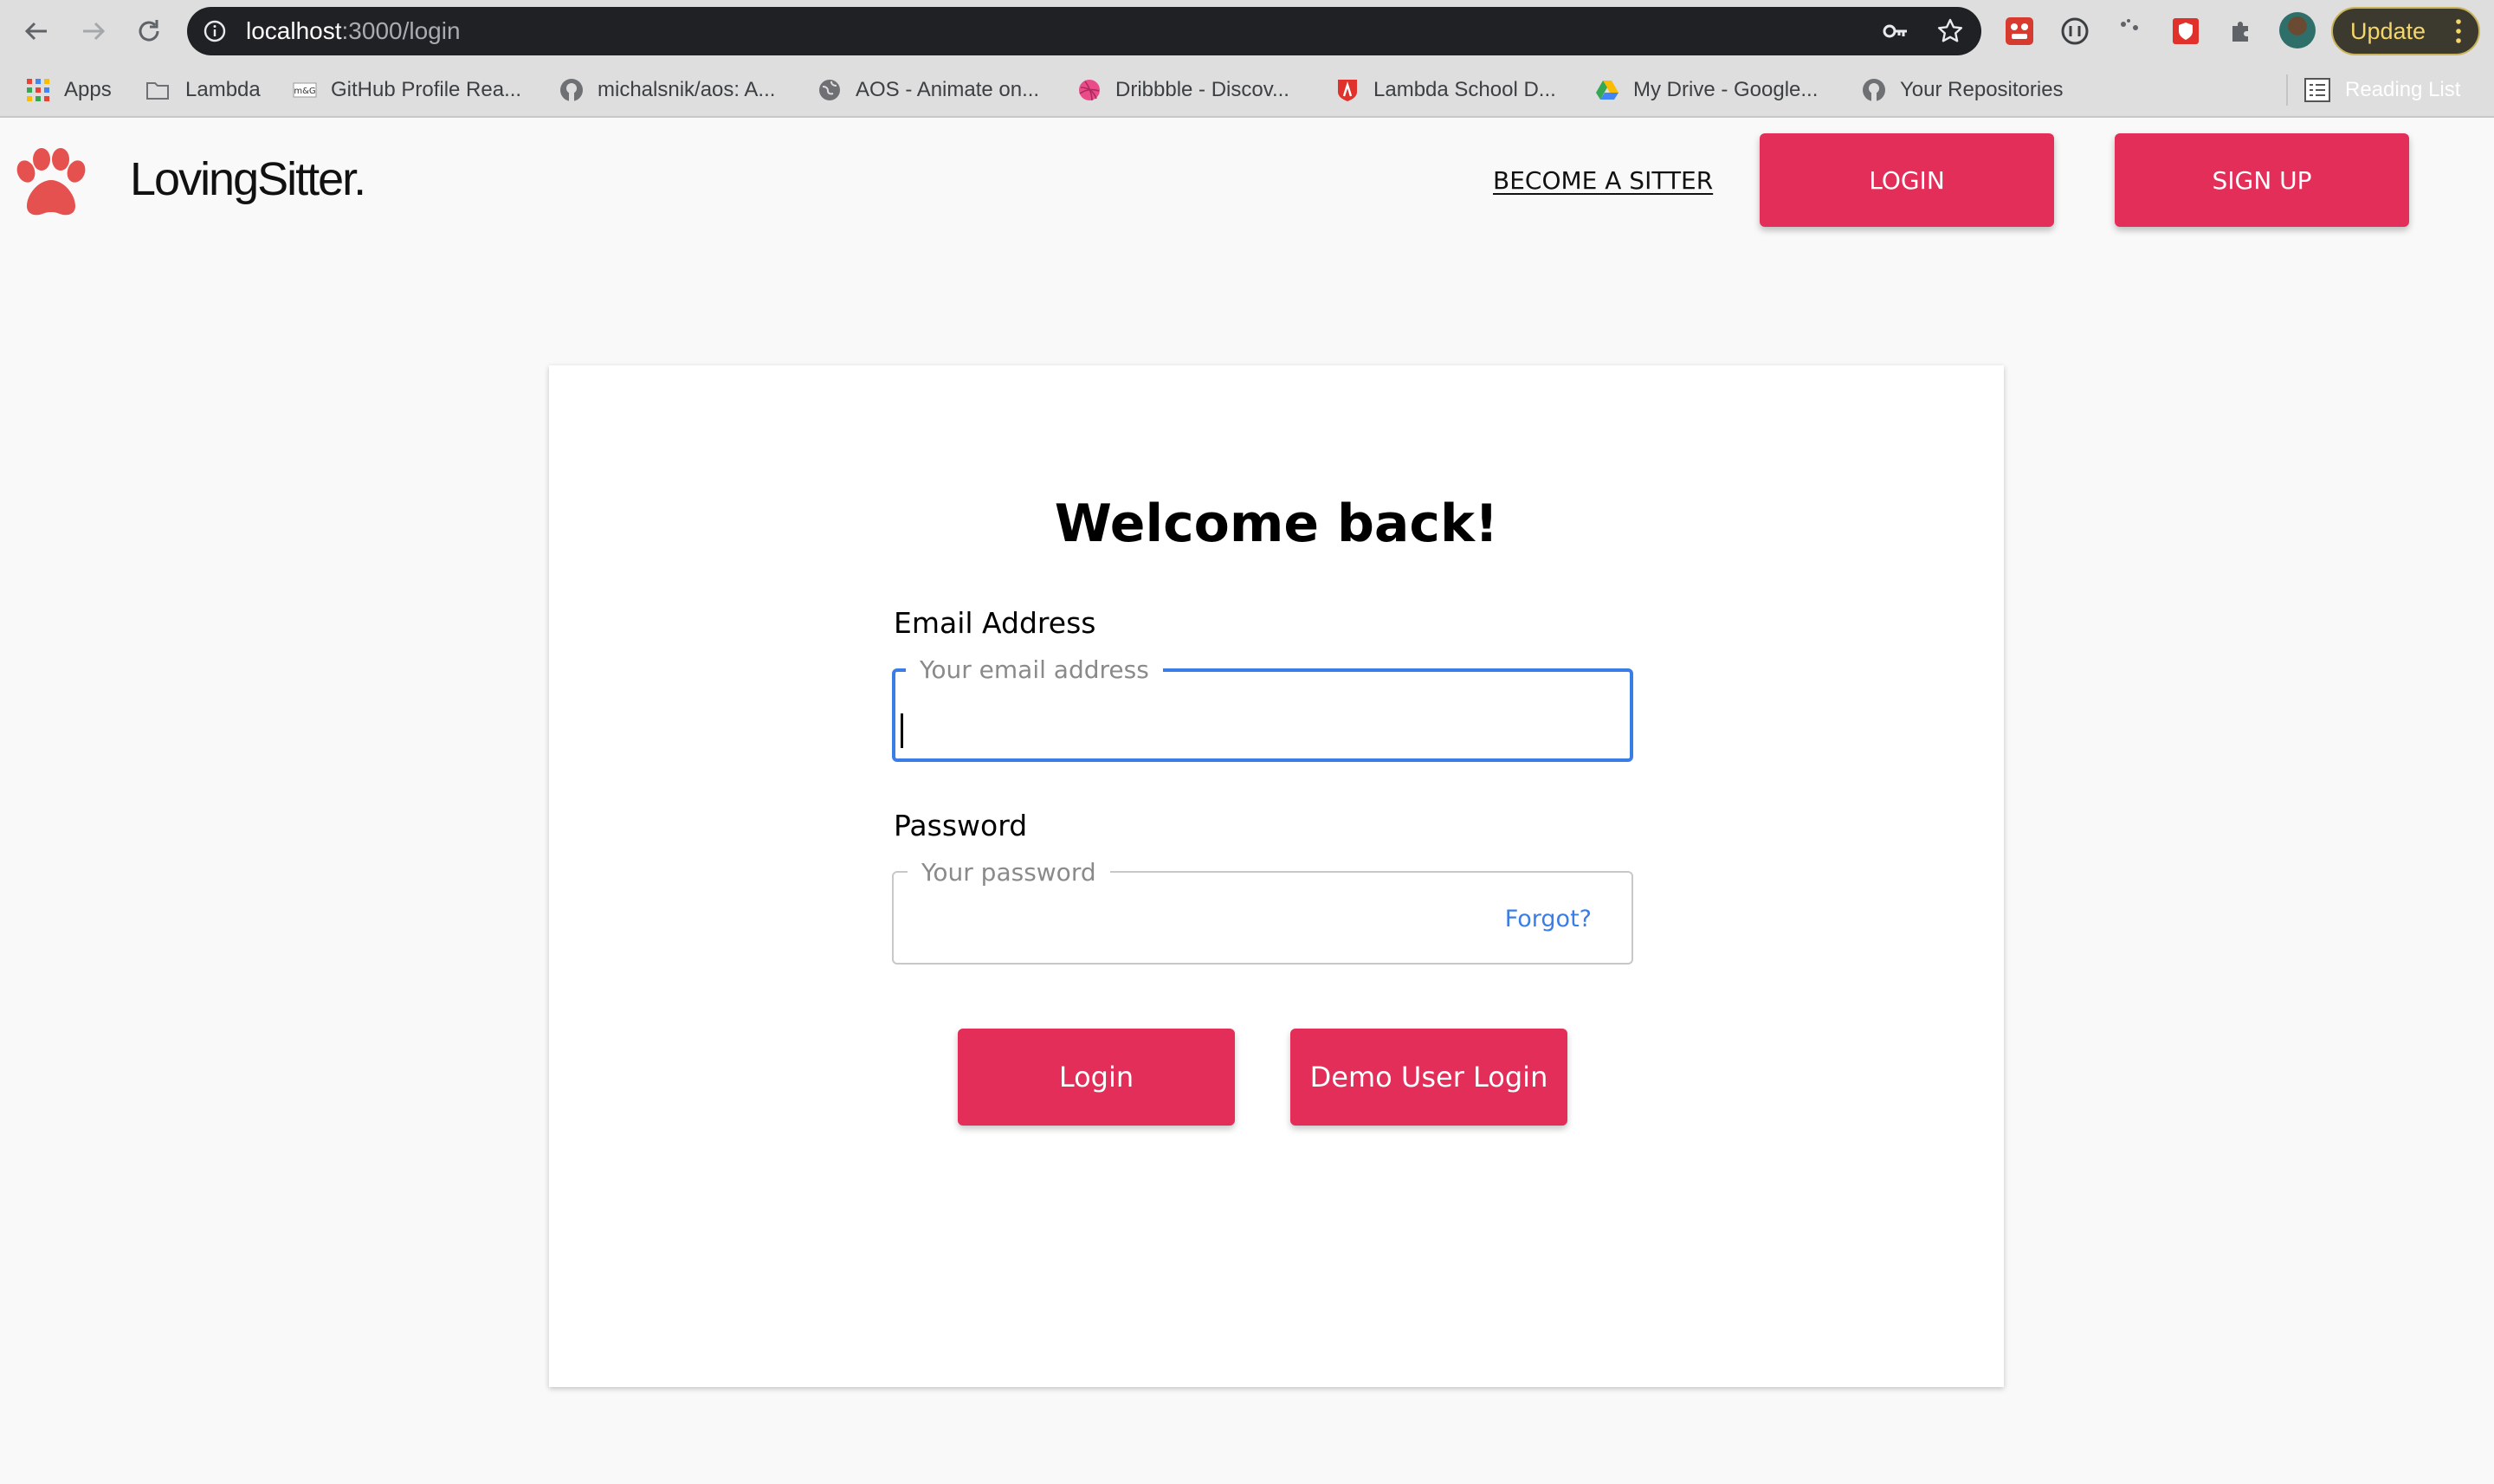  I want to click on text-caret, so click(902, 730).